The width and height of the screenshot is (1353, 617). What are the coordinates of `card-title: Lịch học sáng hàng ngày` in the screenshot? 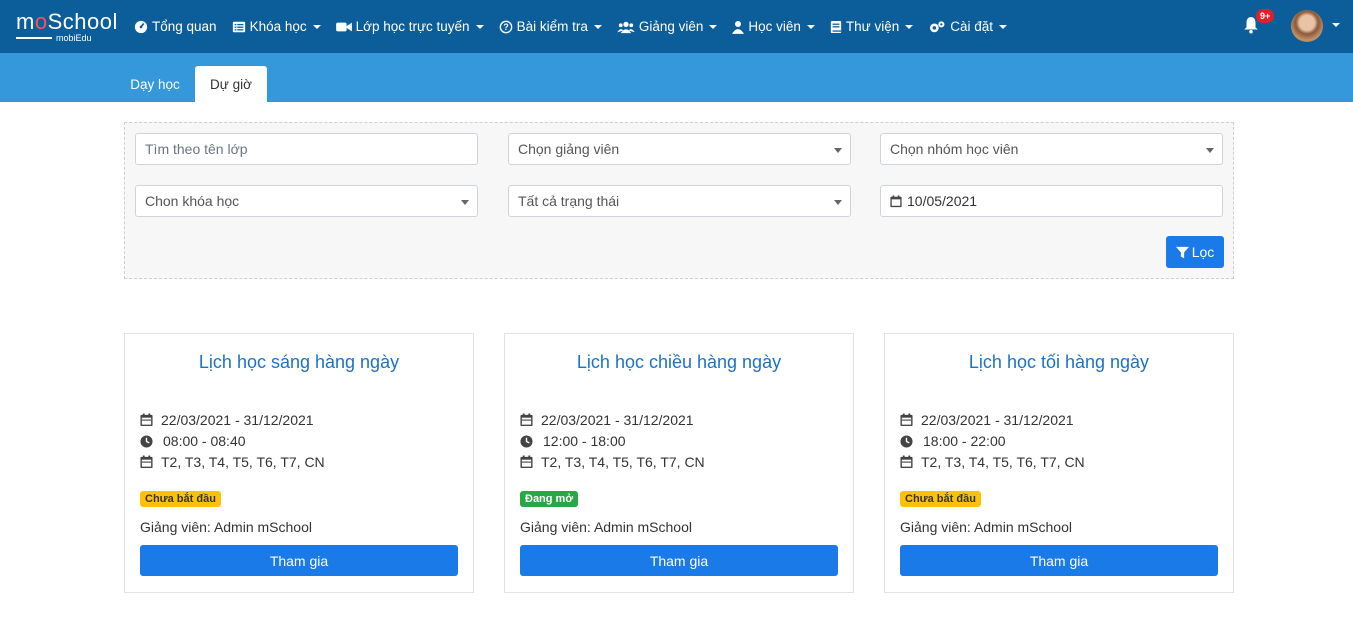 It's located at (299, 362).